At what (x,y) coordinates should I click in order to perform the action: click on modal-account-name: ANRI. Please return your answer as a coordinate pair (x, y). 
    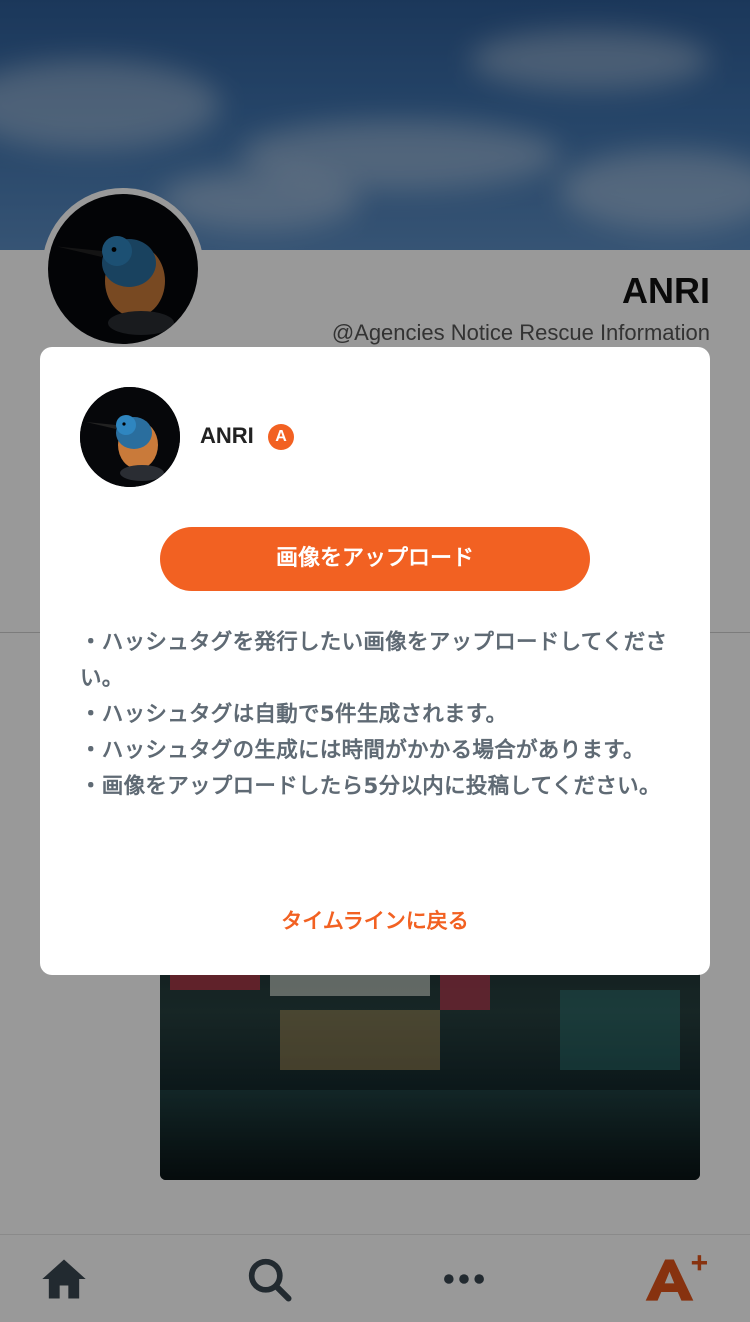
    Looking at the image, I should click on (227, 435).